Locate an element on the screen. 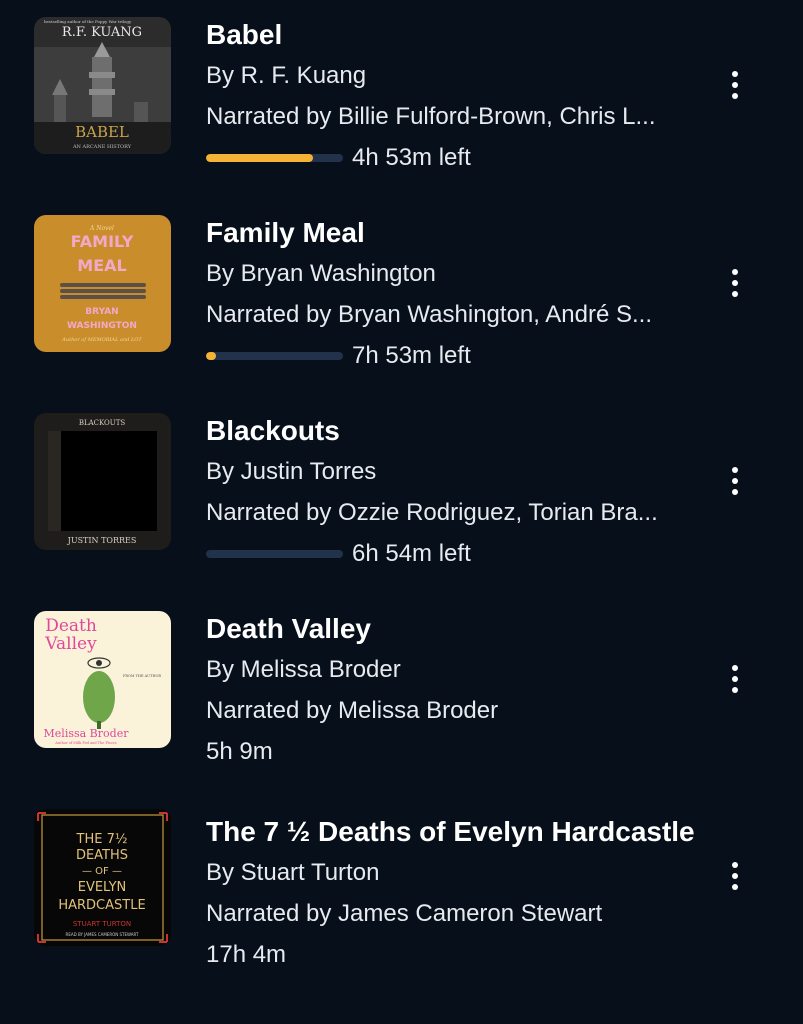 The image size is (803, 1024). death-valley-cover-side: FROM THE AUTHOR is located at coordinates (142, 676).